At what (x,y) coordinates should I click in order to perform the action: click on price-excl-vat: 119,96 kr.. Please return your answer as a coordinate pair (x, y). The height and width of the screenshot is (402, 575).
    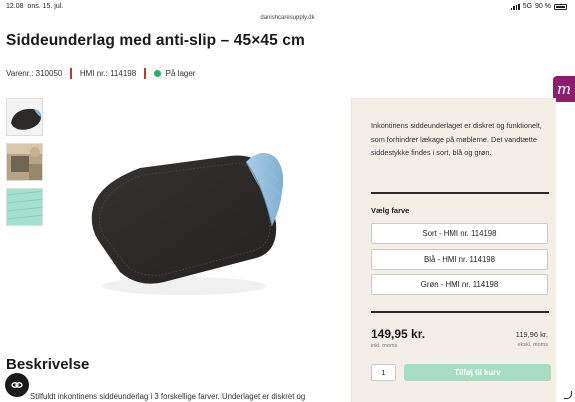
    Looking at the image, I should click on (531, 334).